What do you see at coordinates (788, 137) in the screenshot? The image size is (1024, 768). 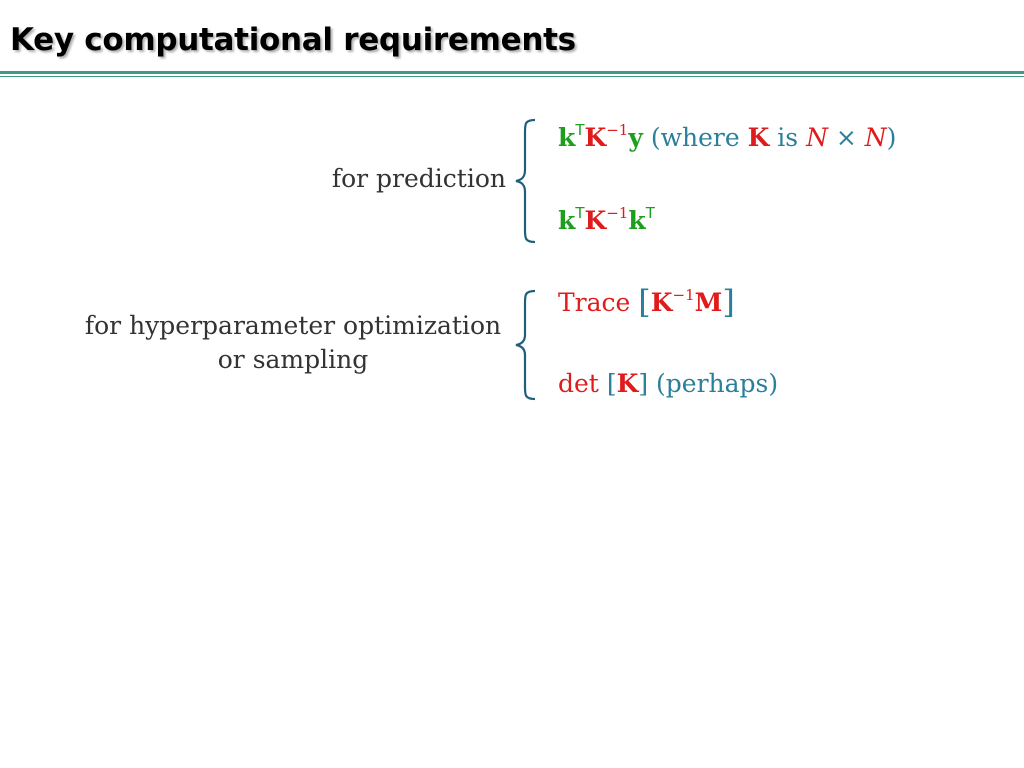 I see `is-word: is` at bounding box center [788, 137].